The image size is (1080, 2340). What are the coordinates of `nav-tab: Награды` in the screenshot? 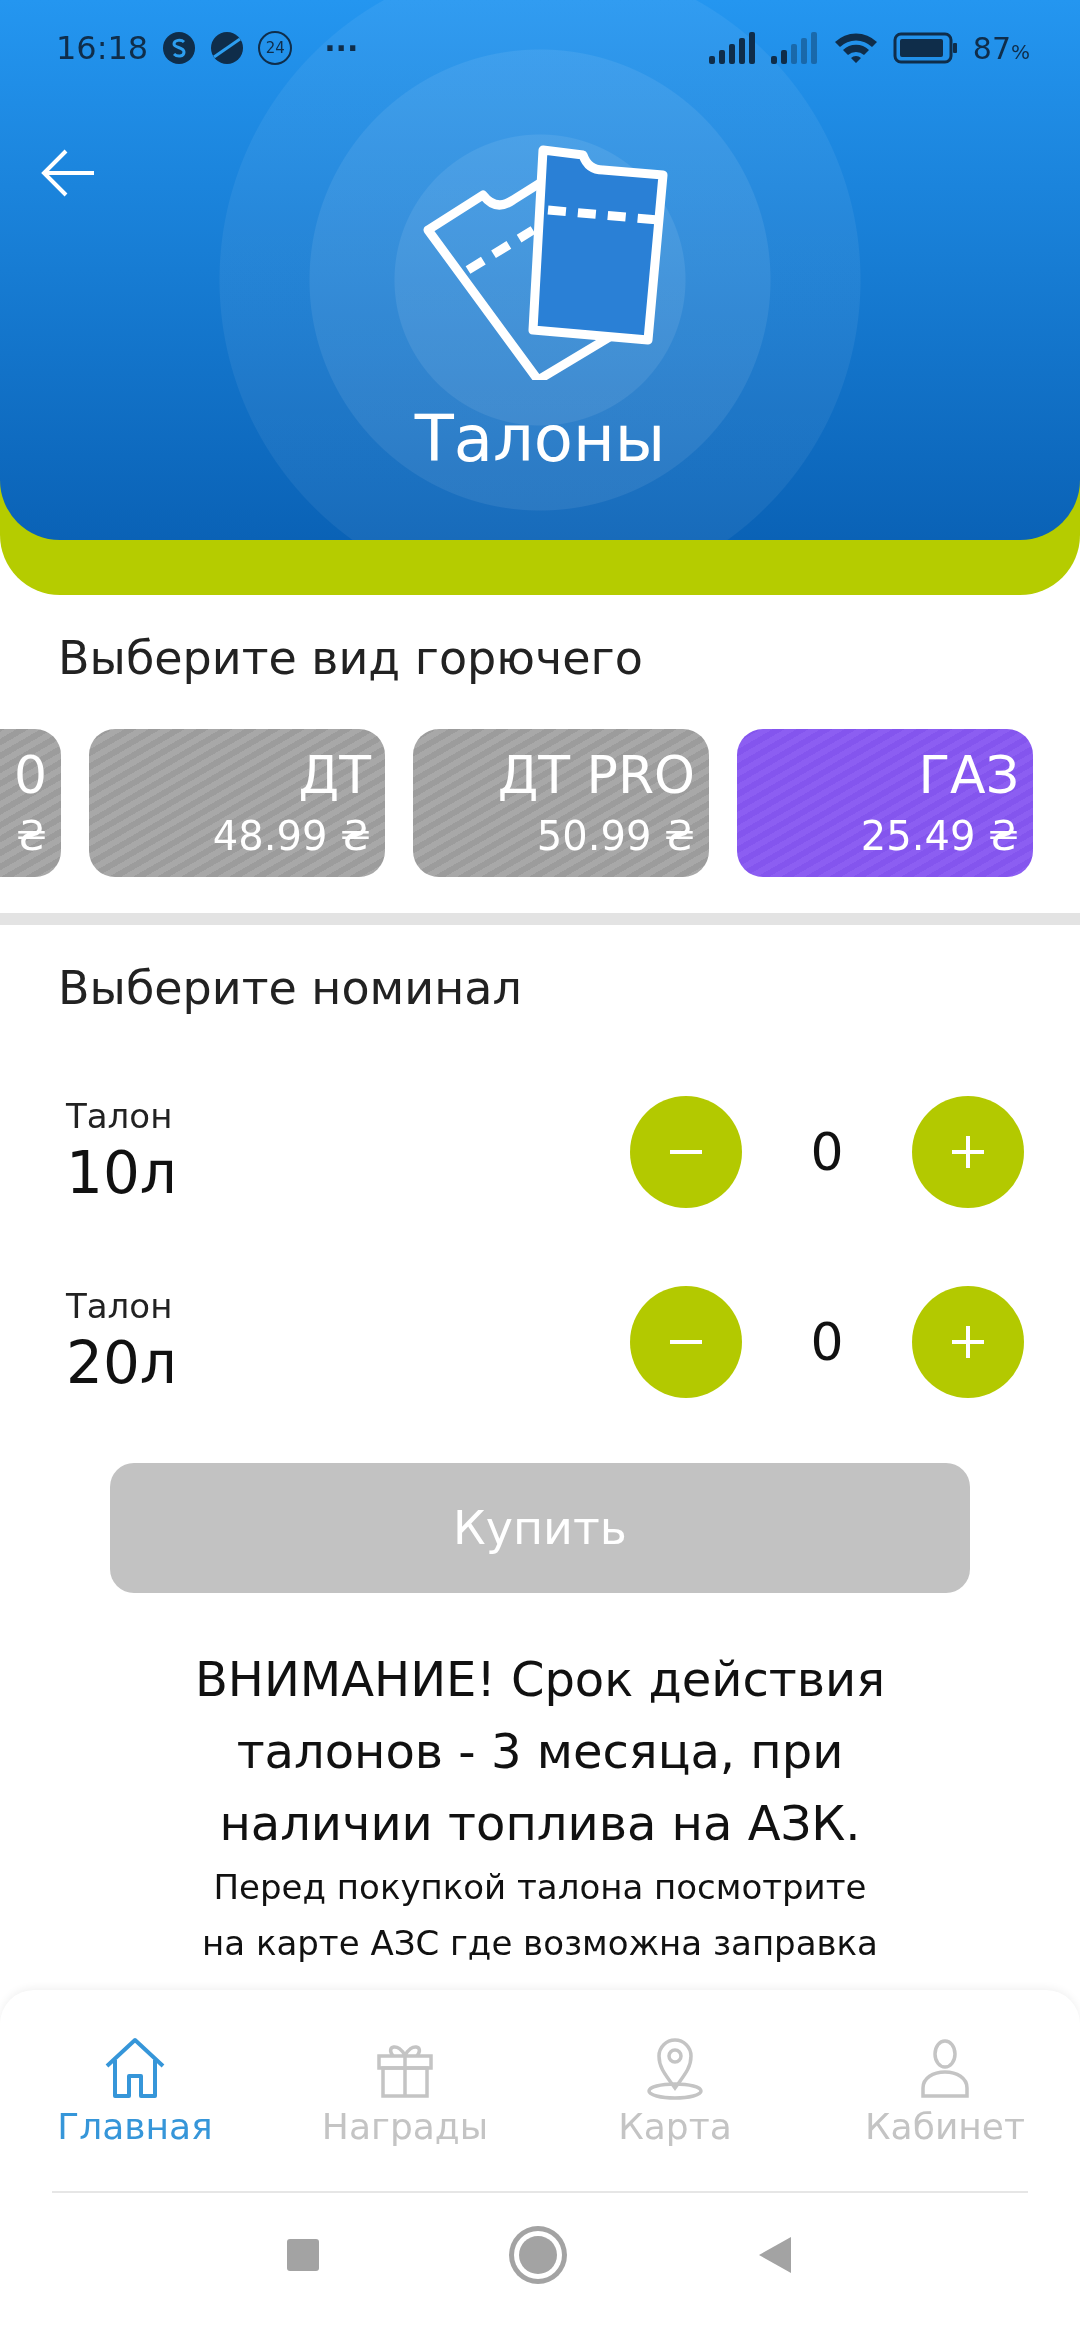 It's located at (405, 2091).